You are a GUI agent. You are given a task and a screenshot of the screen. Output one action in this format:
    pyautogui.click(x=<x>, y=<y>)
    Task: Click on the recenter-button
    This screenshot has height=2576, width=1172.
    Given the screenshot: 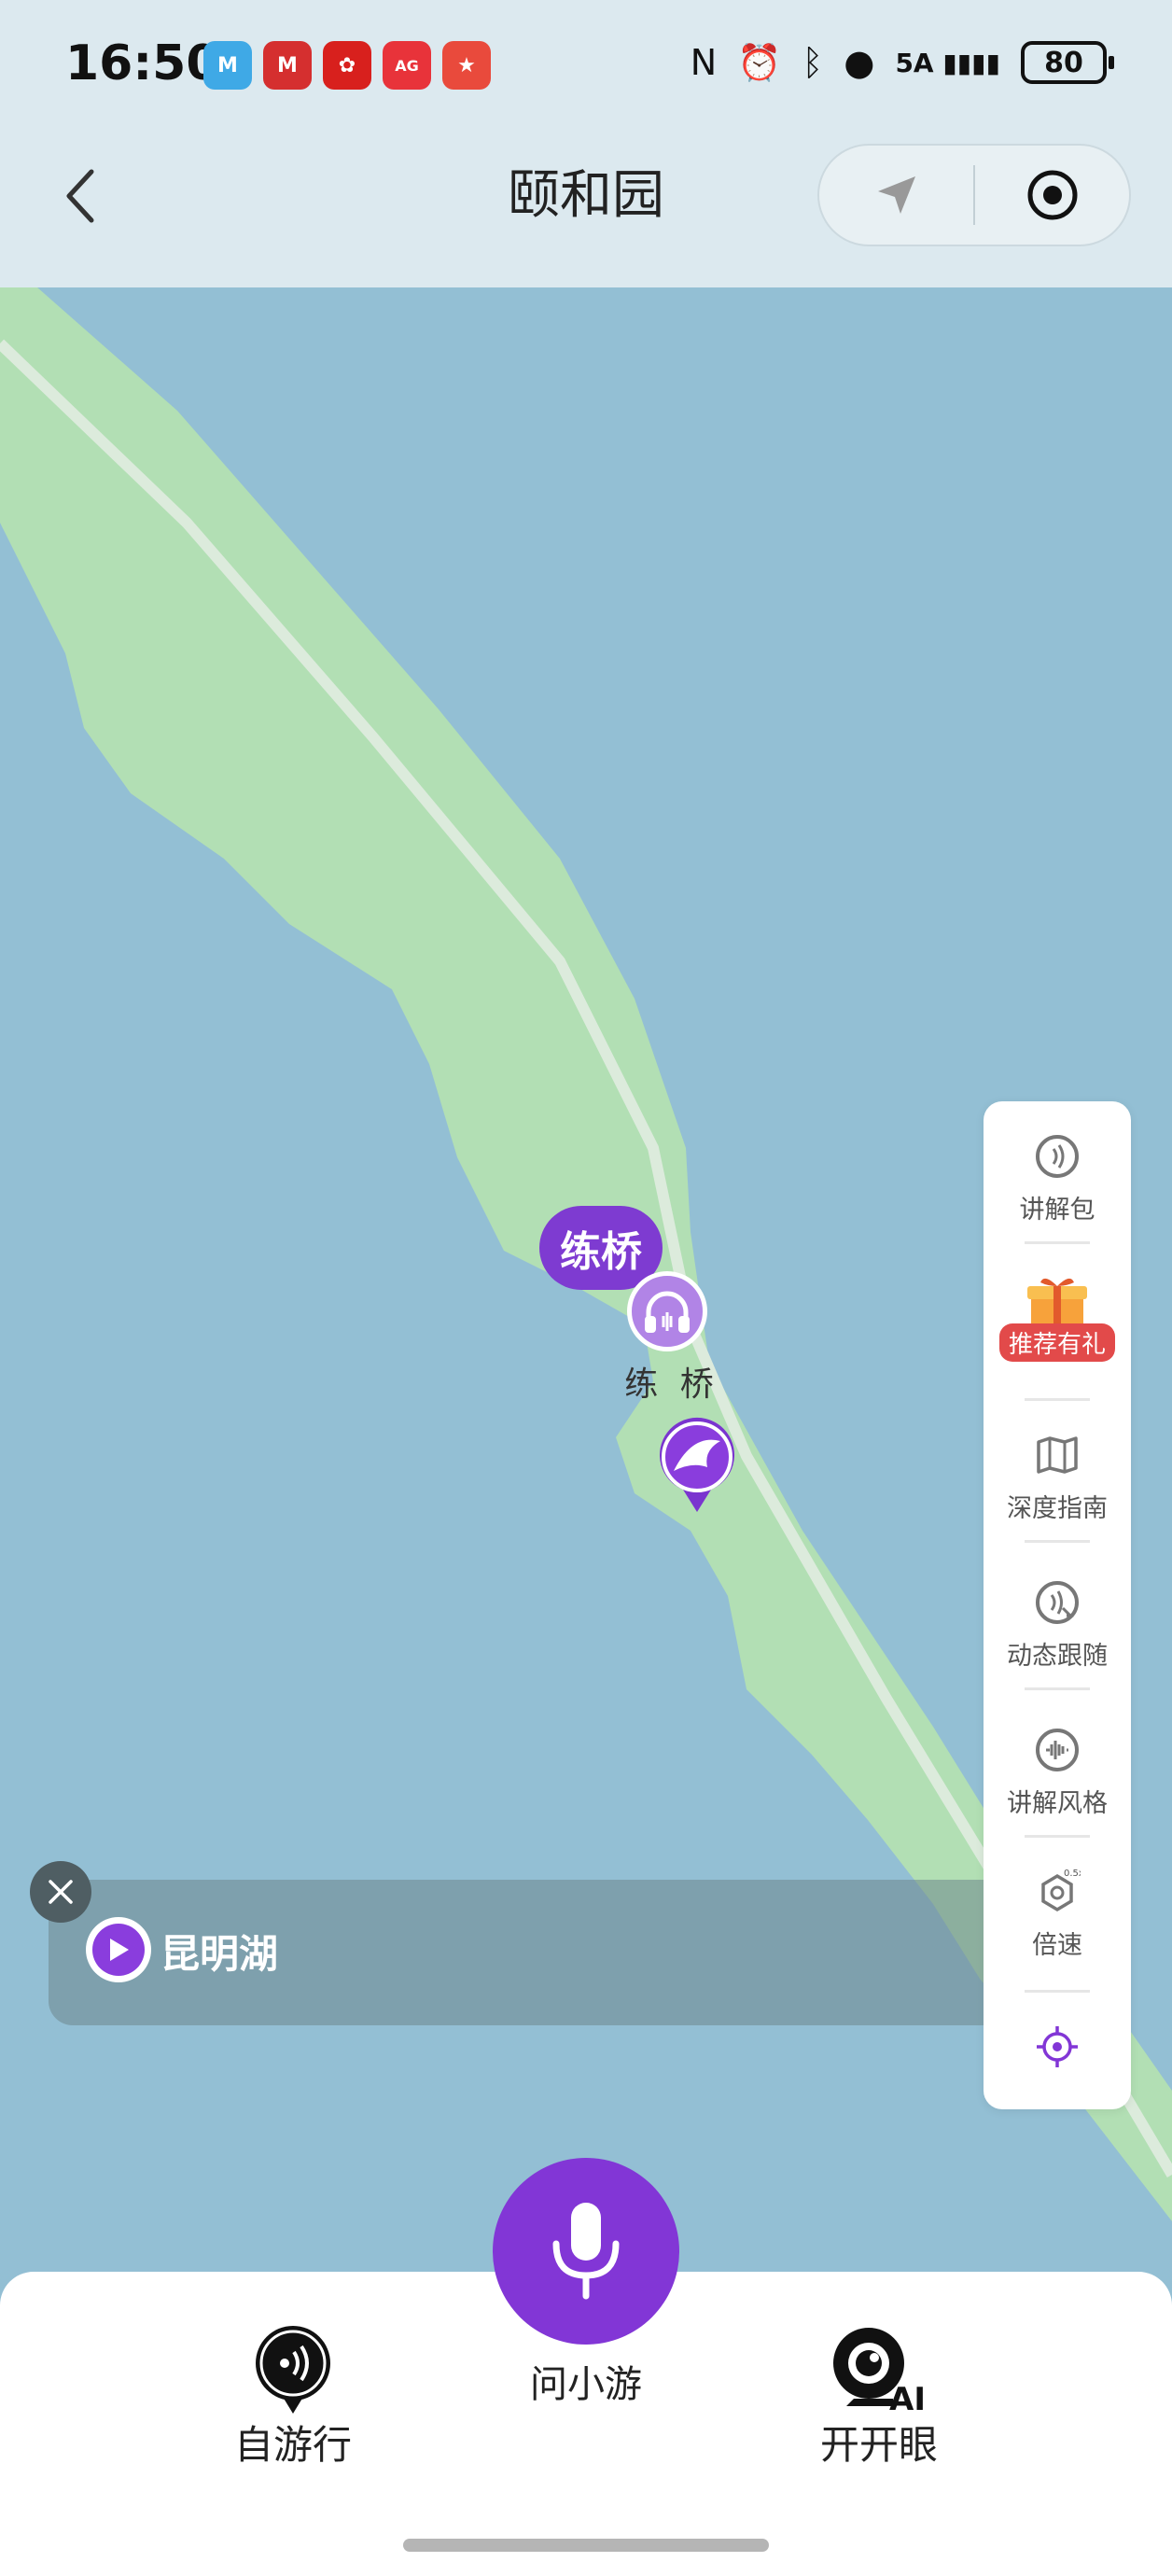 What is the action you would take?
    pyautogui.click(x=1057, y=2047)
    